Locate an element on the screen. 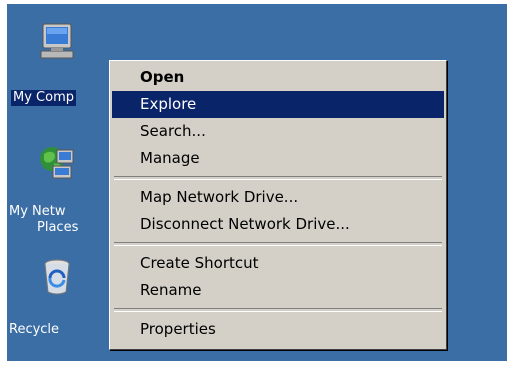 This screenshot has width=515, height=367. menu-item-open: Open is located at coordinates (278, 77).